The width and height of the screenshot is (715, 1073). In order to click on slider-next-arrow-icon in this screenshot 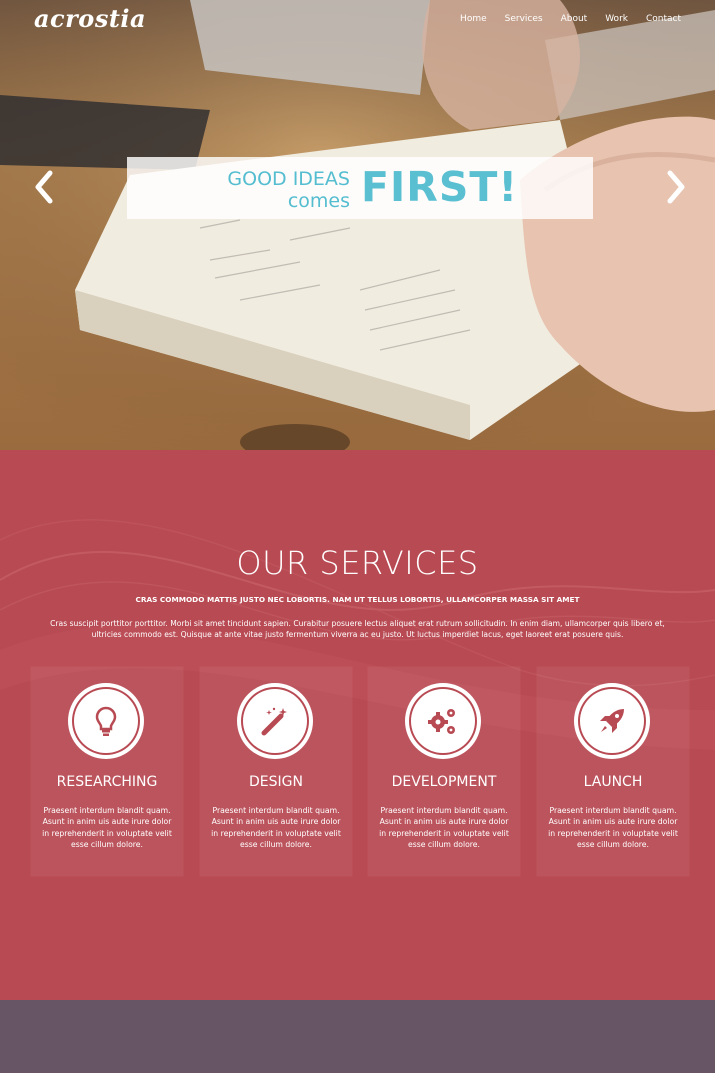, I will do `click(676, 187)`.